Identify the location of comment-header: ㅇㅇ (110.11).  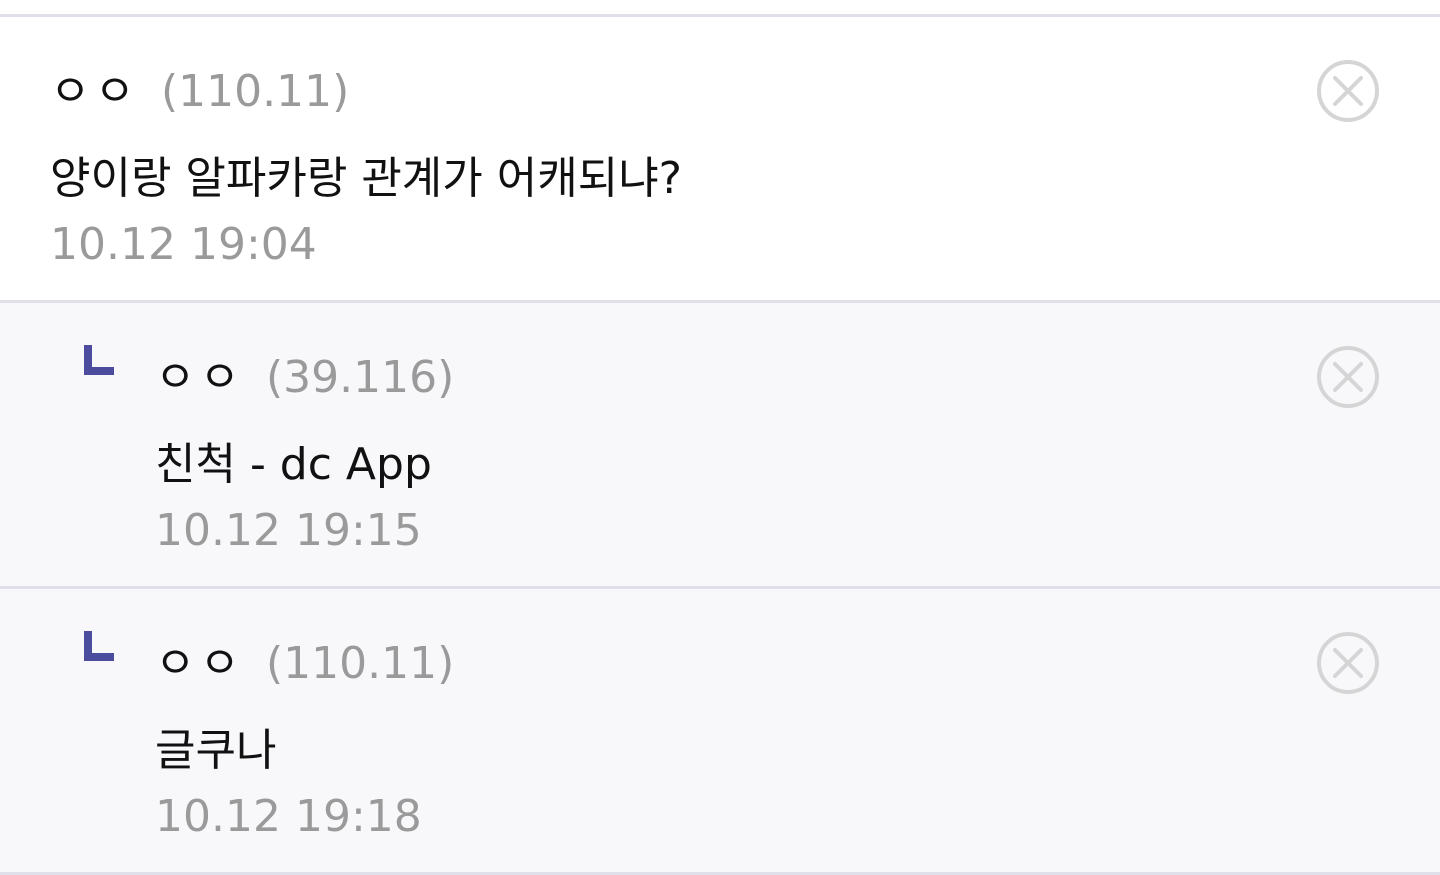
(199, 87).